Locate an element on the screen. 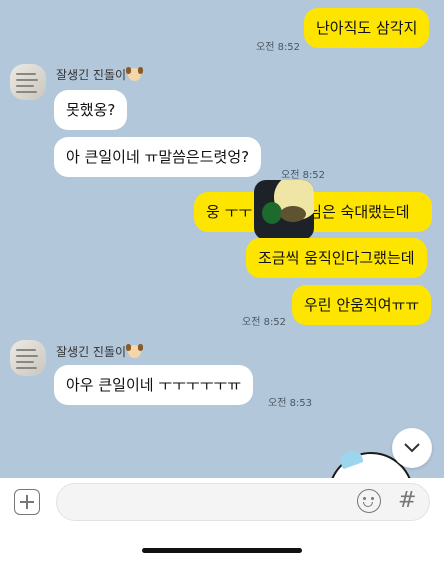 This screenshot has width=444, height=562. plus-icon is located at coordinates (27, 502).